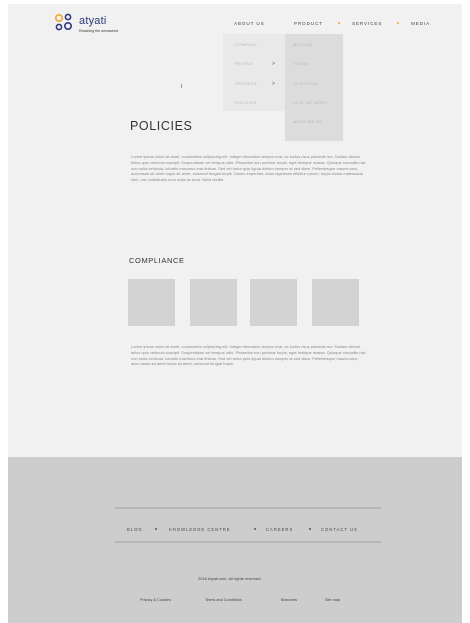 The width and height of the screenshot is (470, 623). Describe the element at coordinates (367, 23) in the screenshot. I see `nav-services: SERVICES` at that location.